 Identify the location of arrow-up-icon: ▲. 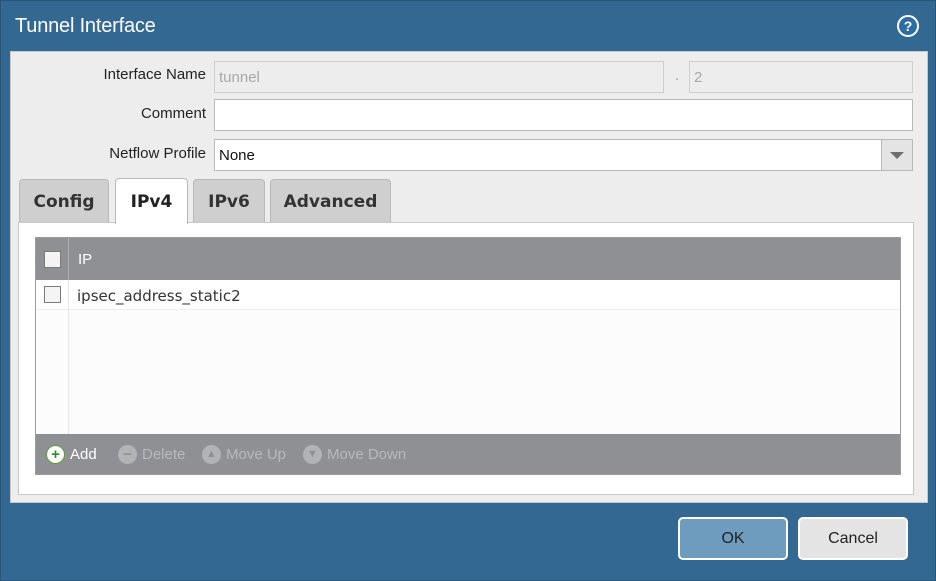
(211, 454).